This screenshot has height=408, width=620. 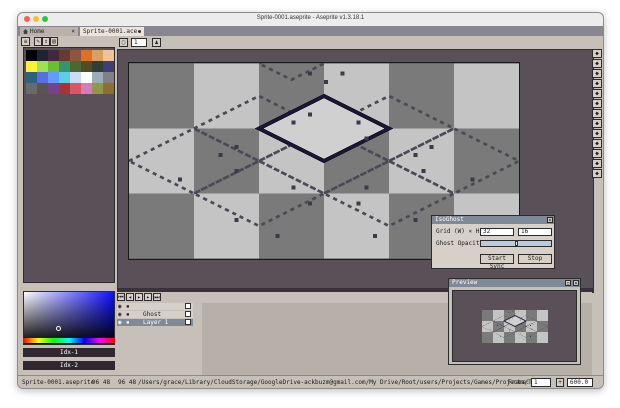 What do you see at coordinates (497, 262) in the screenshot?
I see `start-sync-button: Start Sync` at bounding box center [497, 262].